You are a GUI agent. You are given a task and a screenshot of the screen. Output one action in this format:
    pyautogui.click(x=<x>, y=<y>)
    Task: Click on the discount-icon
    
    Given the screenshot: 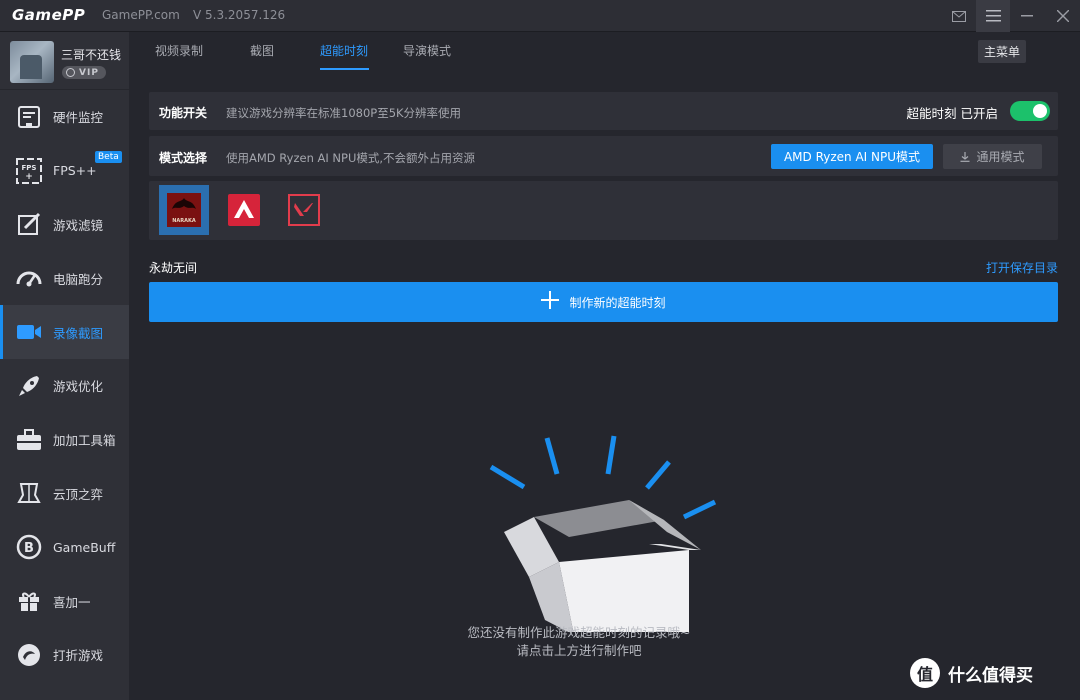 What is the action you would take?
    pyautogui.click(x=29, y=655)
    